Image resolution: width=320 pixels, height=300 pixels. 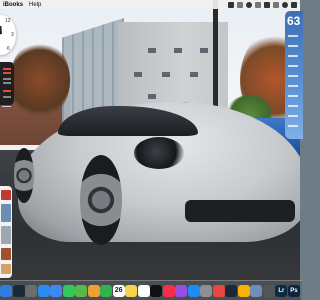 What do you see at coordinates (240, 4) in the screenshot?
I see `bluetooth-icon` at bounding box center [240, 4].